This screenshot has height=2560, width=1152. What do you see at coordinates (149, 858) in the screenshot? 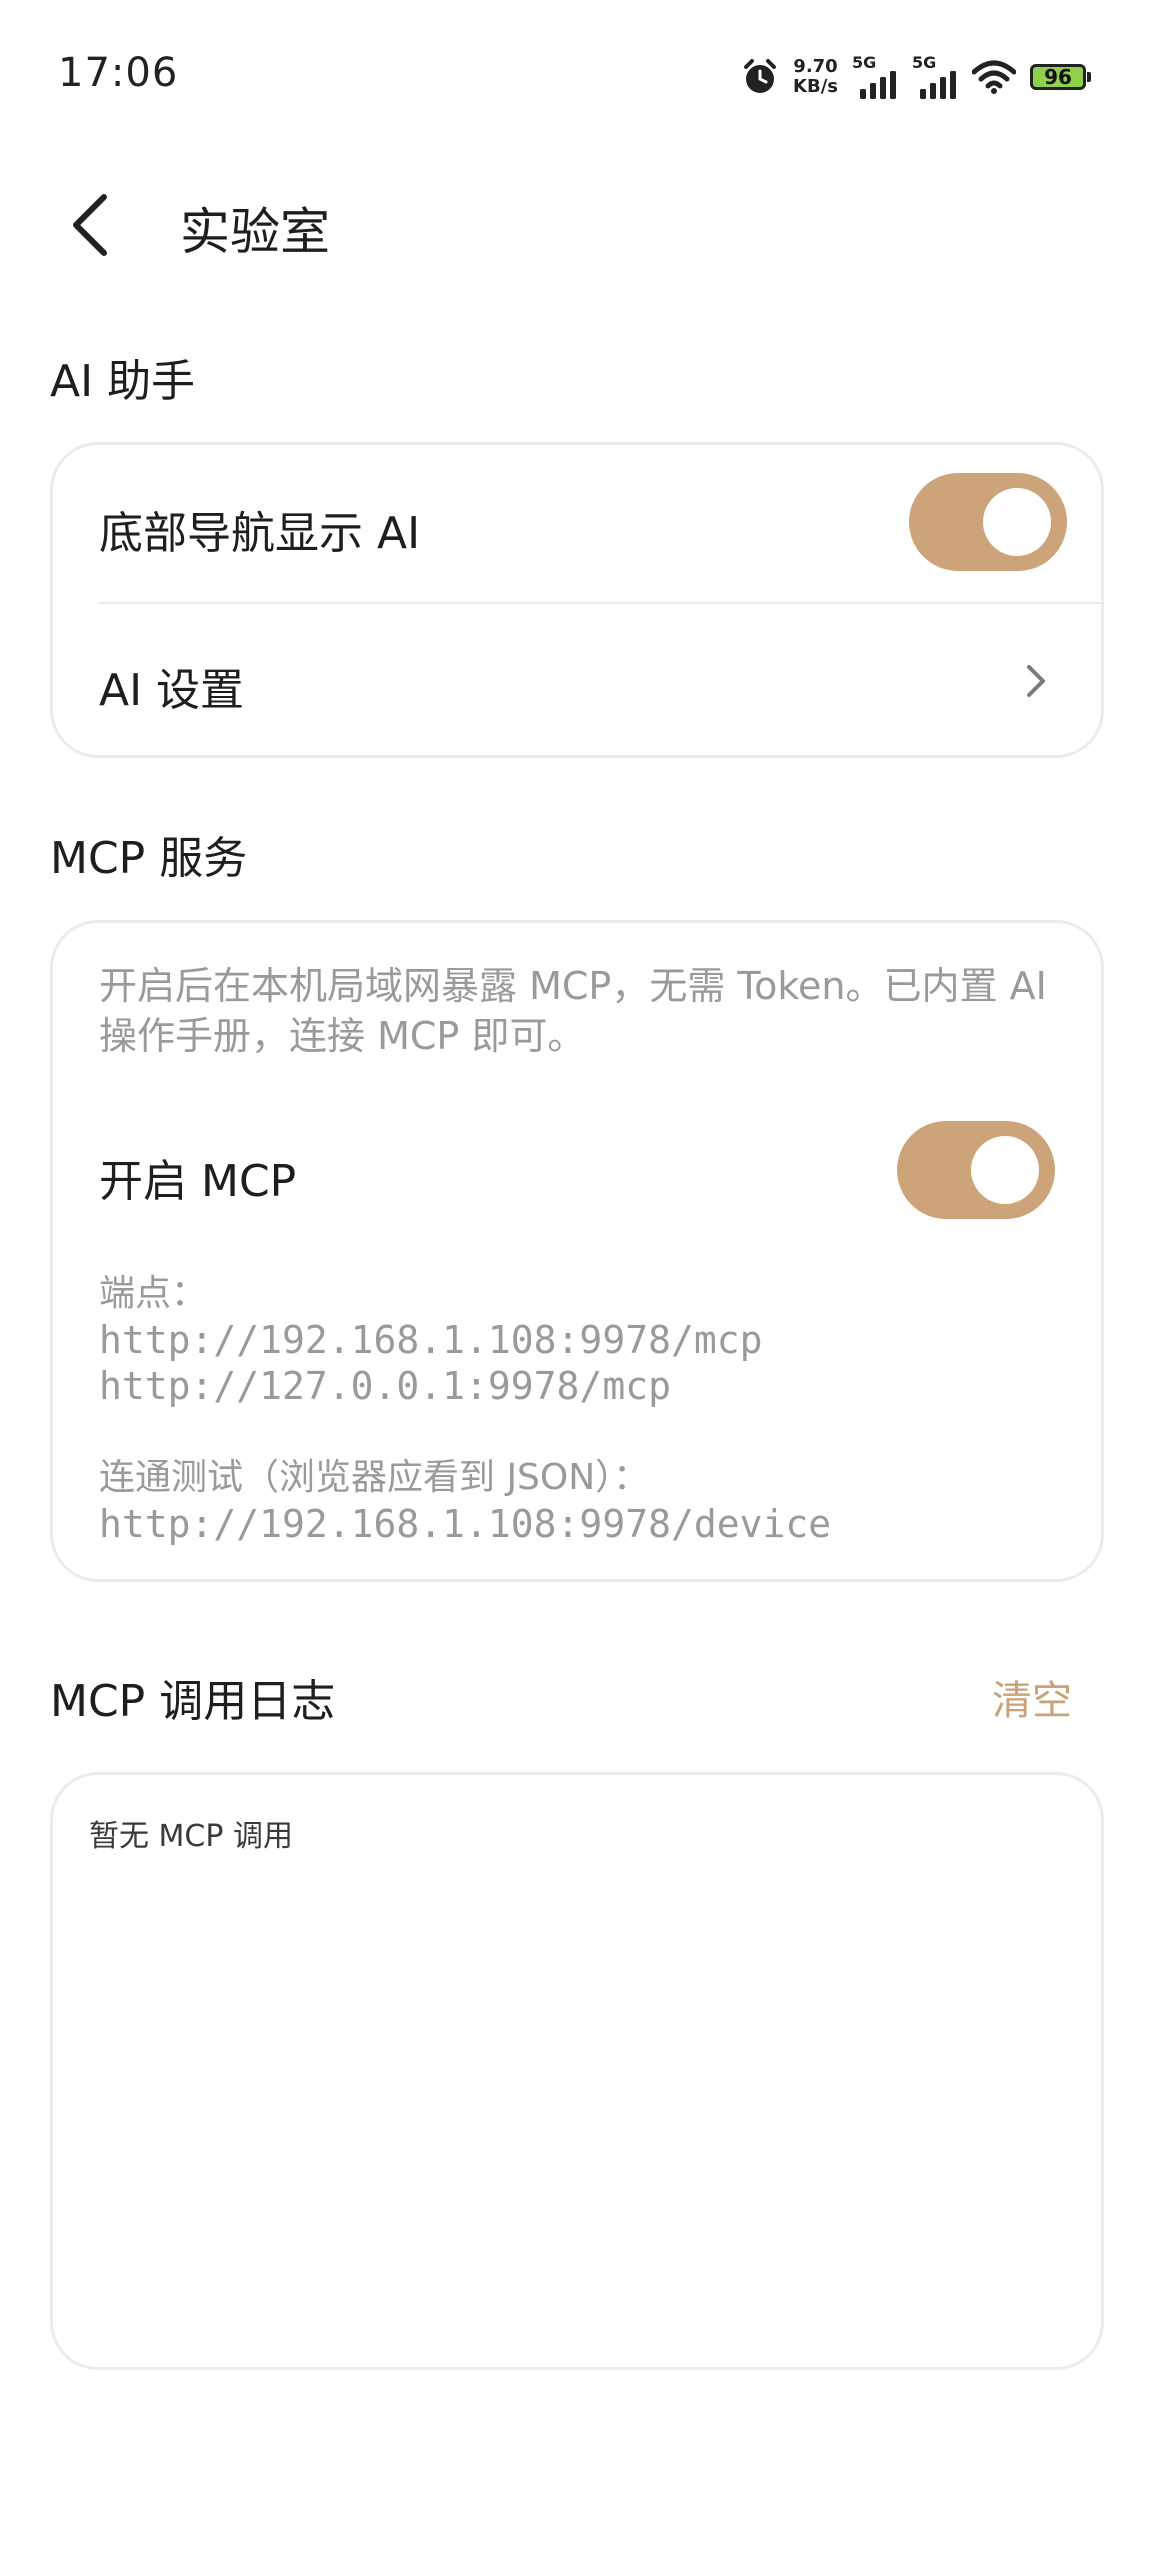
I see `section-title-mcp: MCP 服务` at bounding box center [149, 858].